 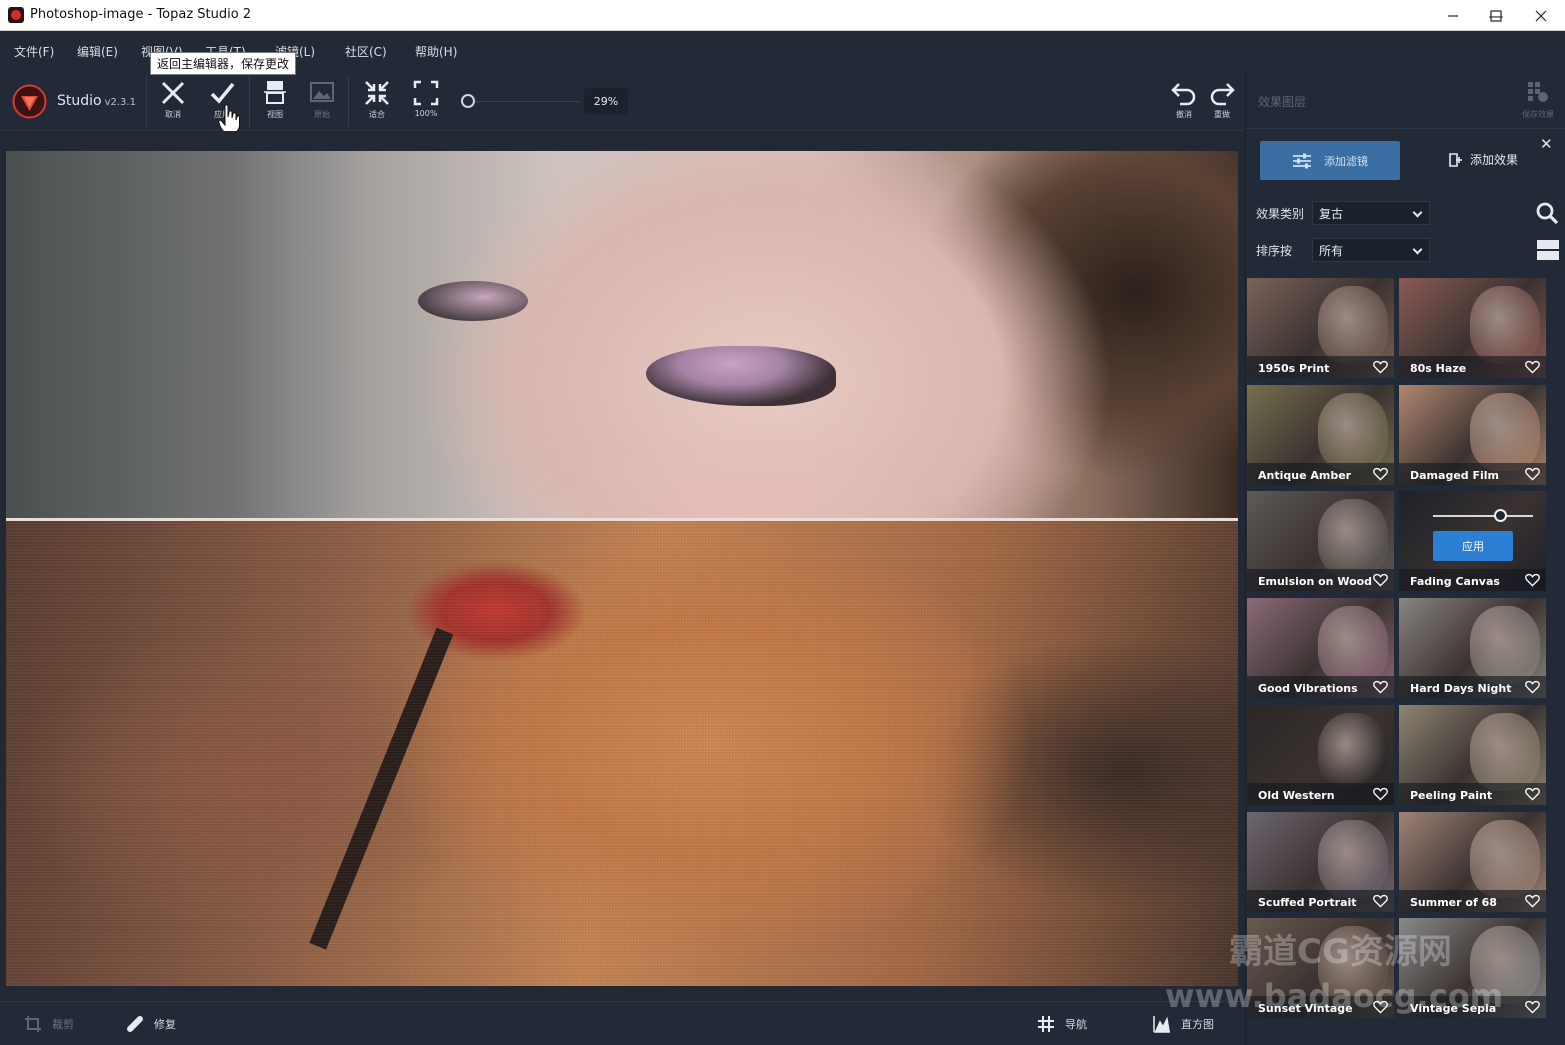 I want to click on original-button: 原始, so click(x=322, y=102).